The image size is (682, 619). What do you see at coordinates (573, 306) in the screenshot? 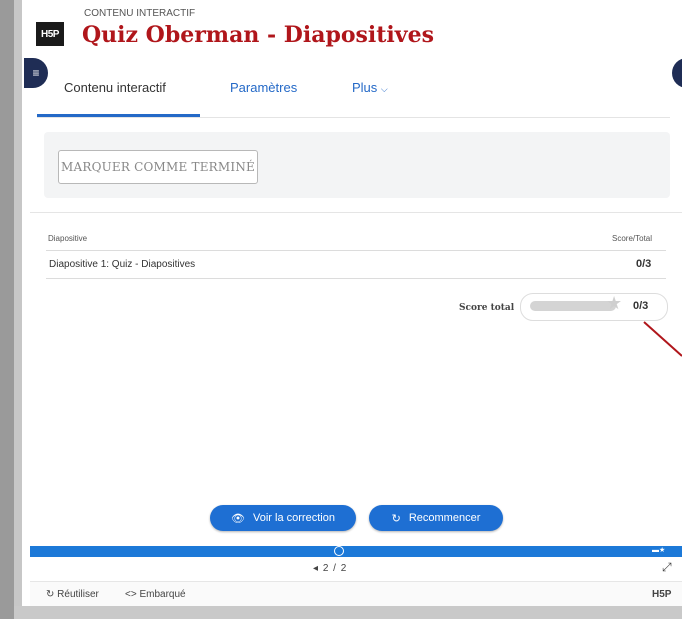
I see `total-score-bar` at bounding box center [573, 306].